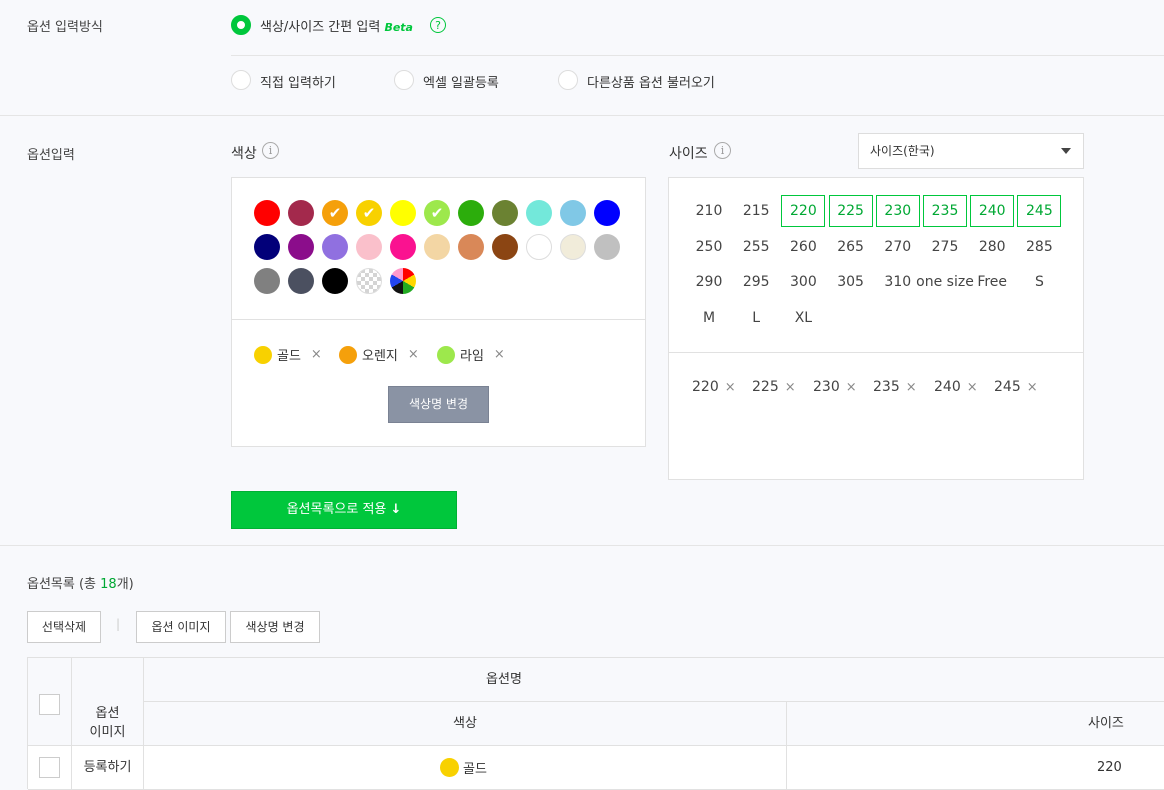  Describe the element at coordinates (461, 81) in the screenshot. I see `radio-excel-upload-label: 엑셀 일괄등록` at that location.